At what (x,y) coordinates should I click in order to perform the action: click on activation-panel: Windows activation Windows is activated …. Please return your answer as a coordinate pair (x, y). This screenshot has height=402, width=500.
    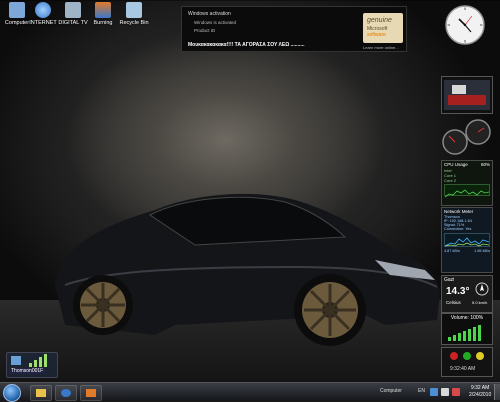
    Looking at the image, I should click on (294, 29).